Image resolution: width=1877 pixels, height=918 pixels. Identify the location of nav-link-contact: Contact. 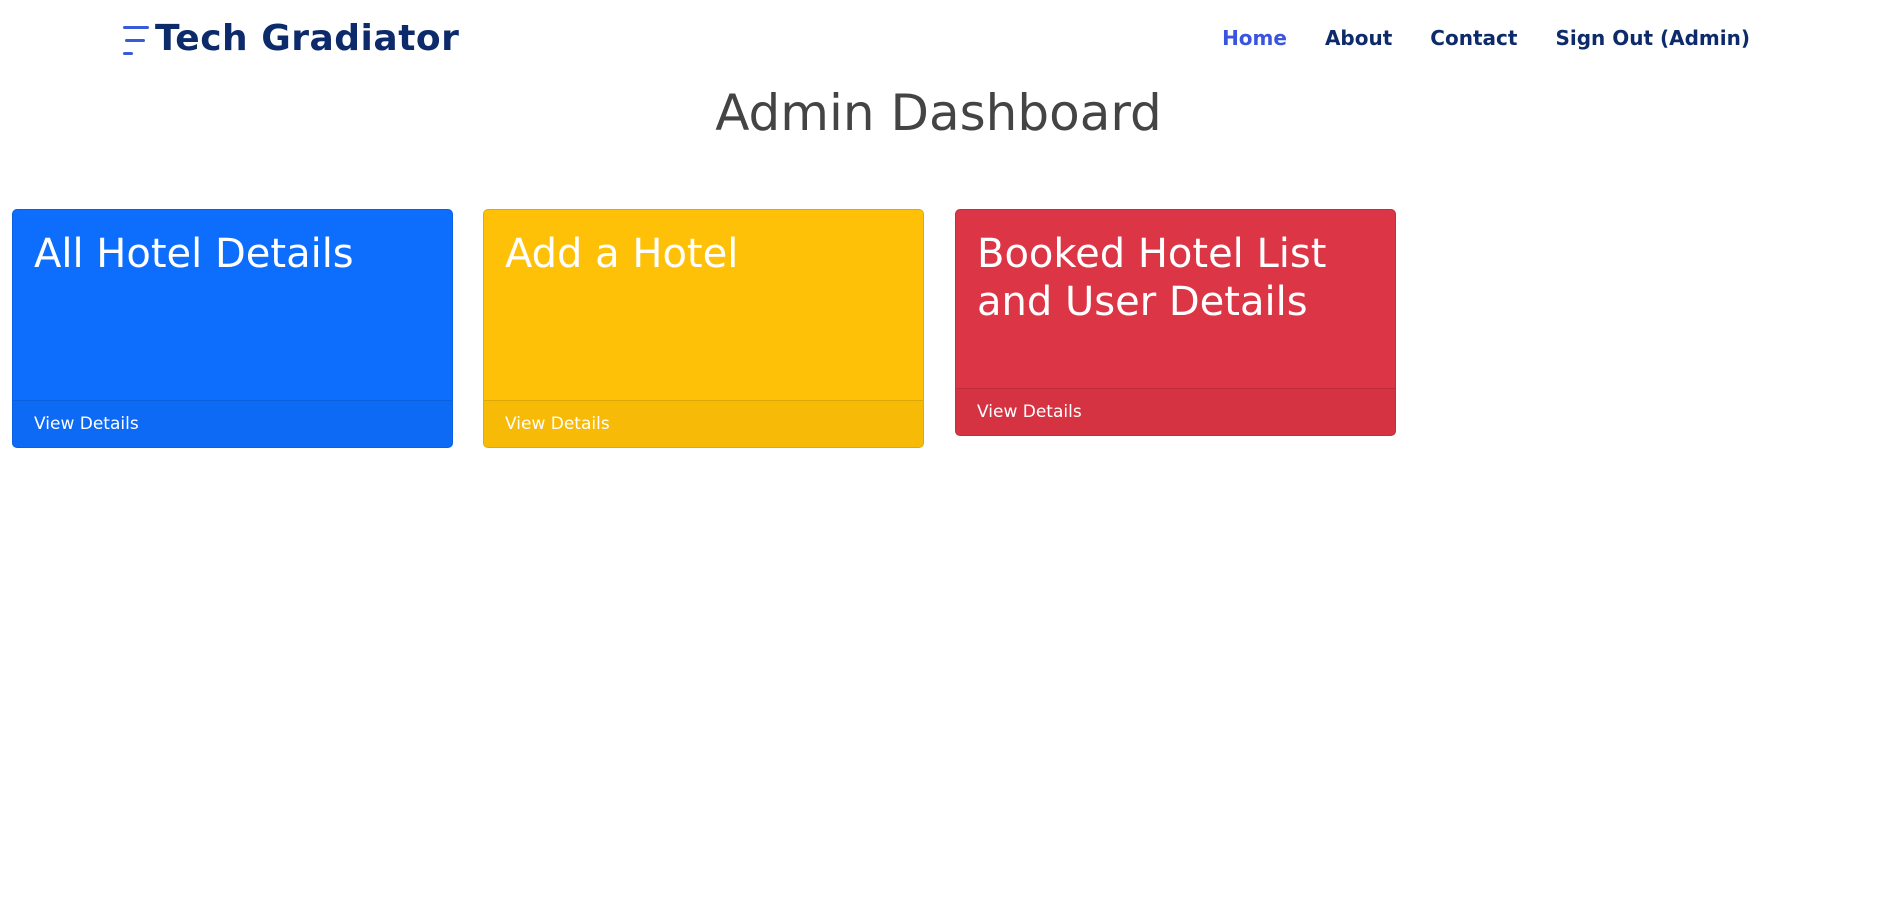
(1473, 38).